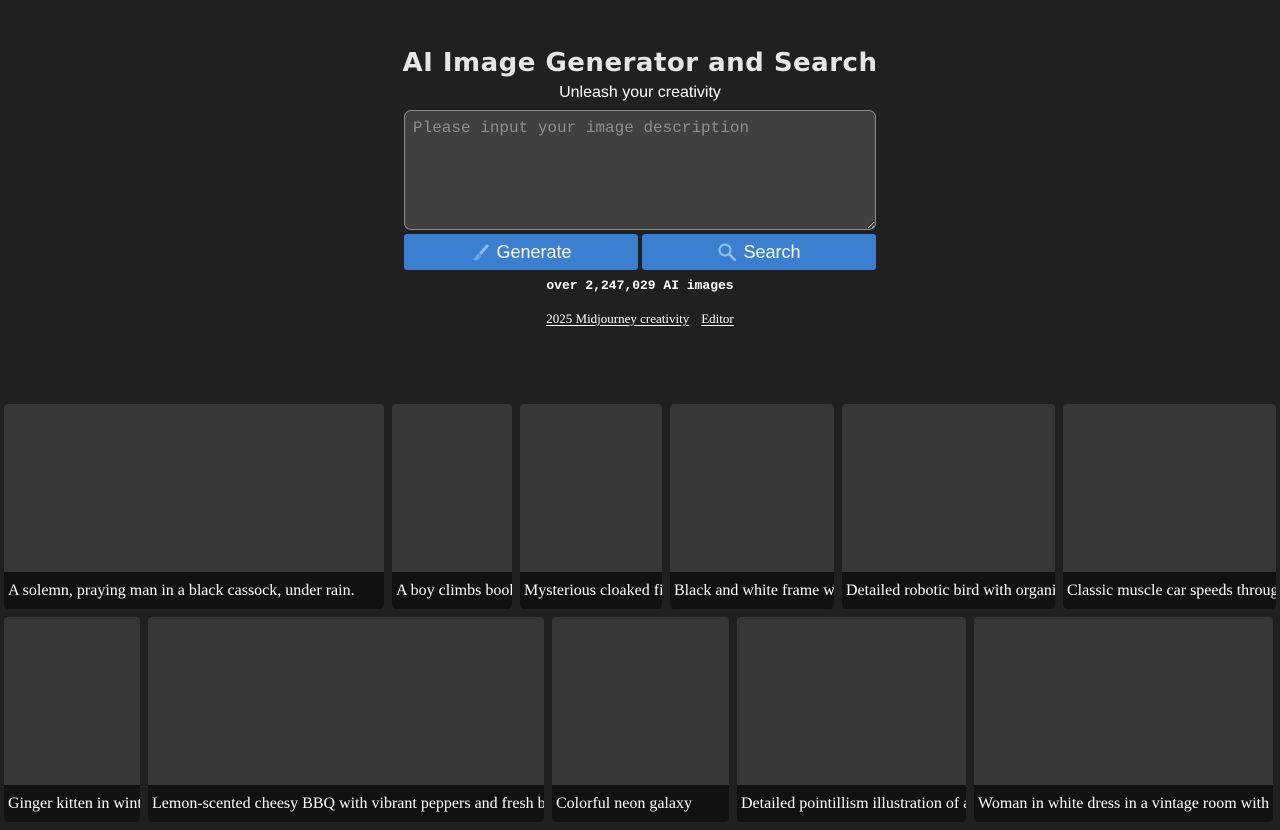  I want to click on image-card: Black and white frame with, so click(752, 506).